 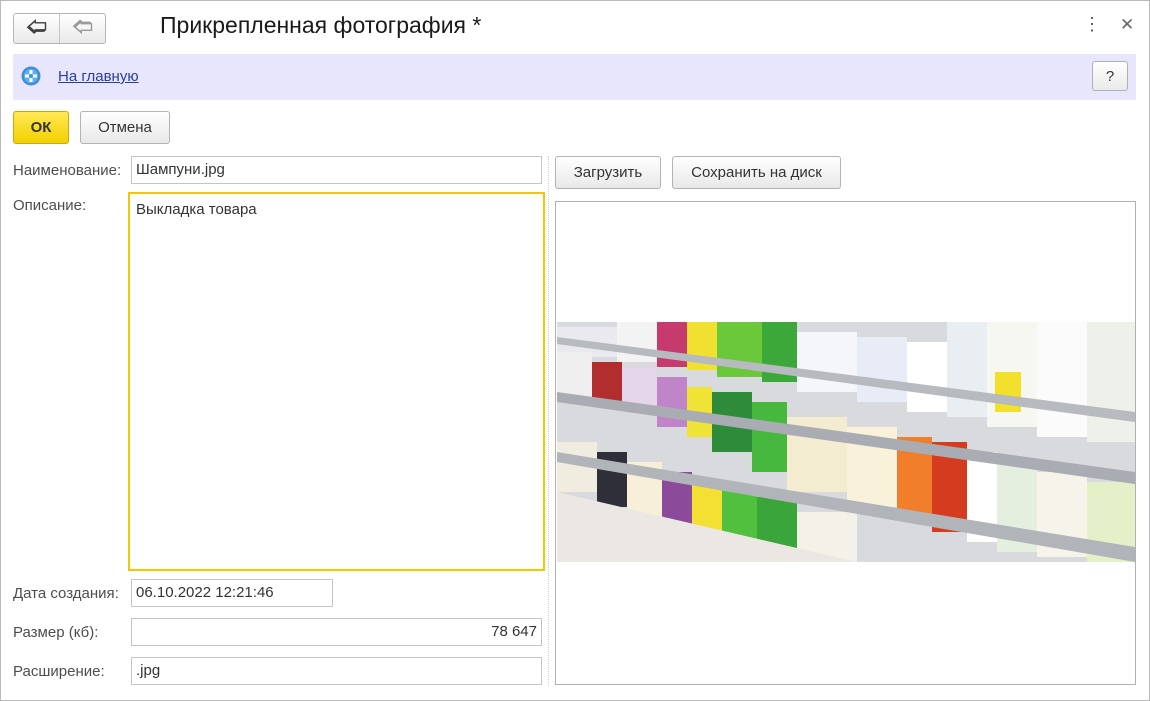 I want to click on more-vert-icon: ⋮, so click(x=1092, y=24).